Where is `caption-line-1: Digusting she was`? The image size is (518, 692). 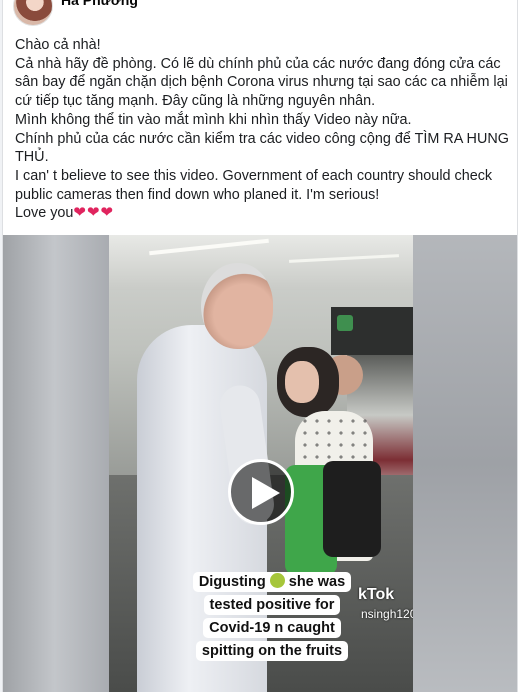
caption-line-1: Digusting she was is located at coordinates (272, 582).